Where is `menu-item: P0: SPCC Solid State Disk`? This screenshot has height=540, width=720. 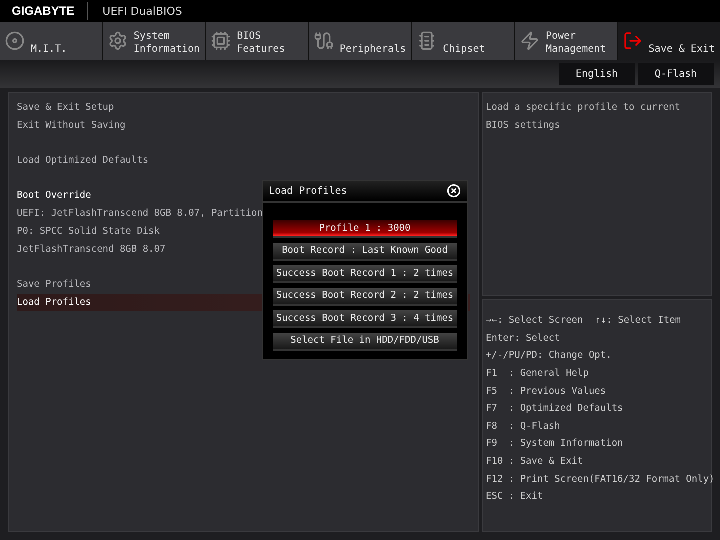
menu-item: P0: SPCC Solid State Disk is located at coordinates (88, 231).